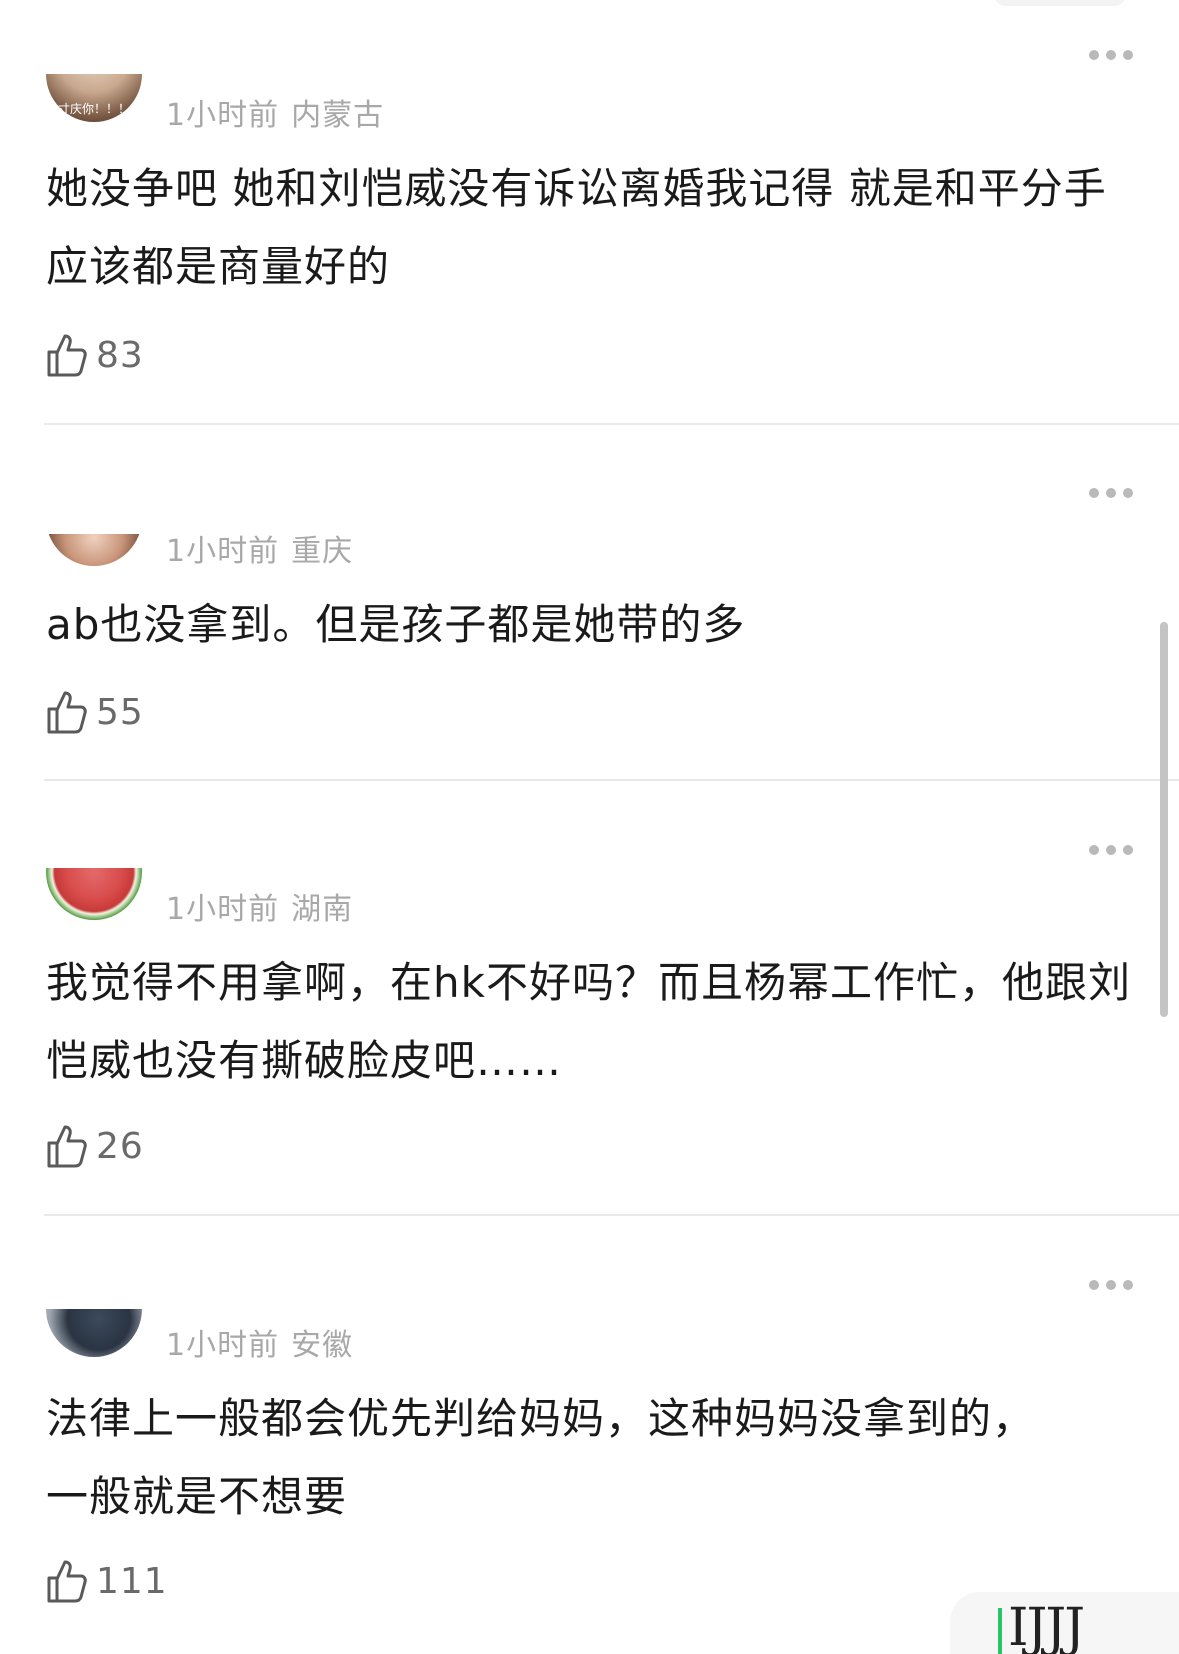  I want to click on comment-location: 湖南, so click(322, 909).